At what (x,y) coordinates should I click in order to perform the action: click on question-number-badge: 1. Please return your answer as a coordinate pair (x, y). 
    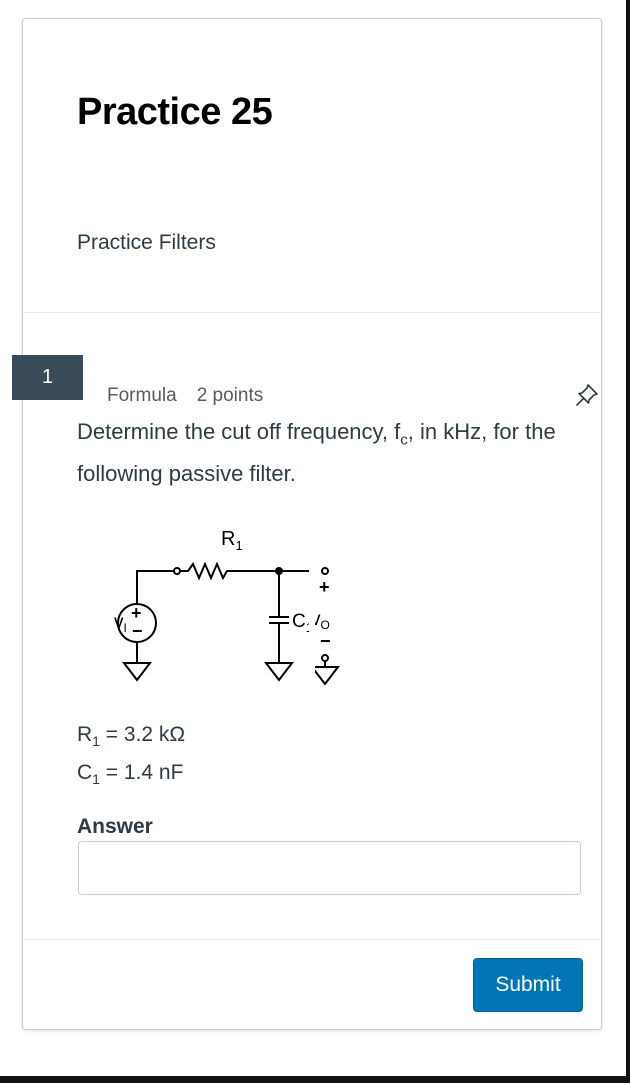
    Looking at the image, I should click on (47, 377).